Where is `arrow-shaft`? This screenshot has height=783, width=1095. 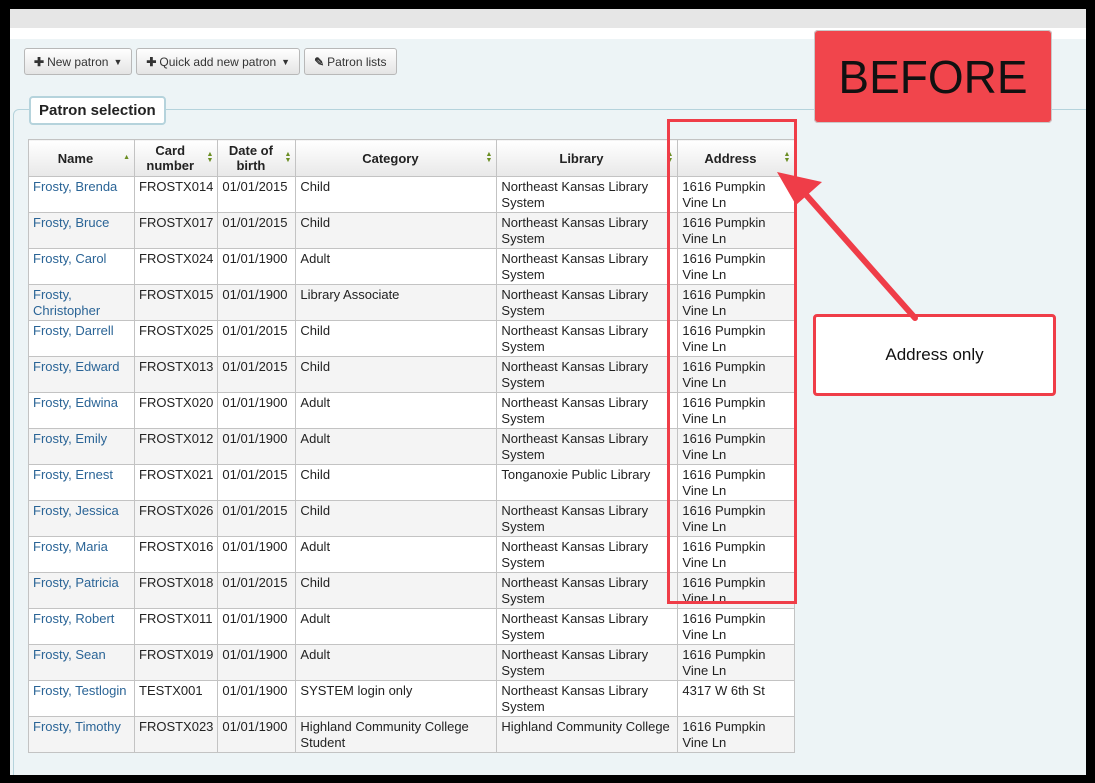
arrow-shaft is located at coordinates (857, 253).